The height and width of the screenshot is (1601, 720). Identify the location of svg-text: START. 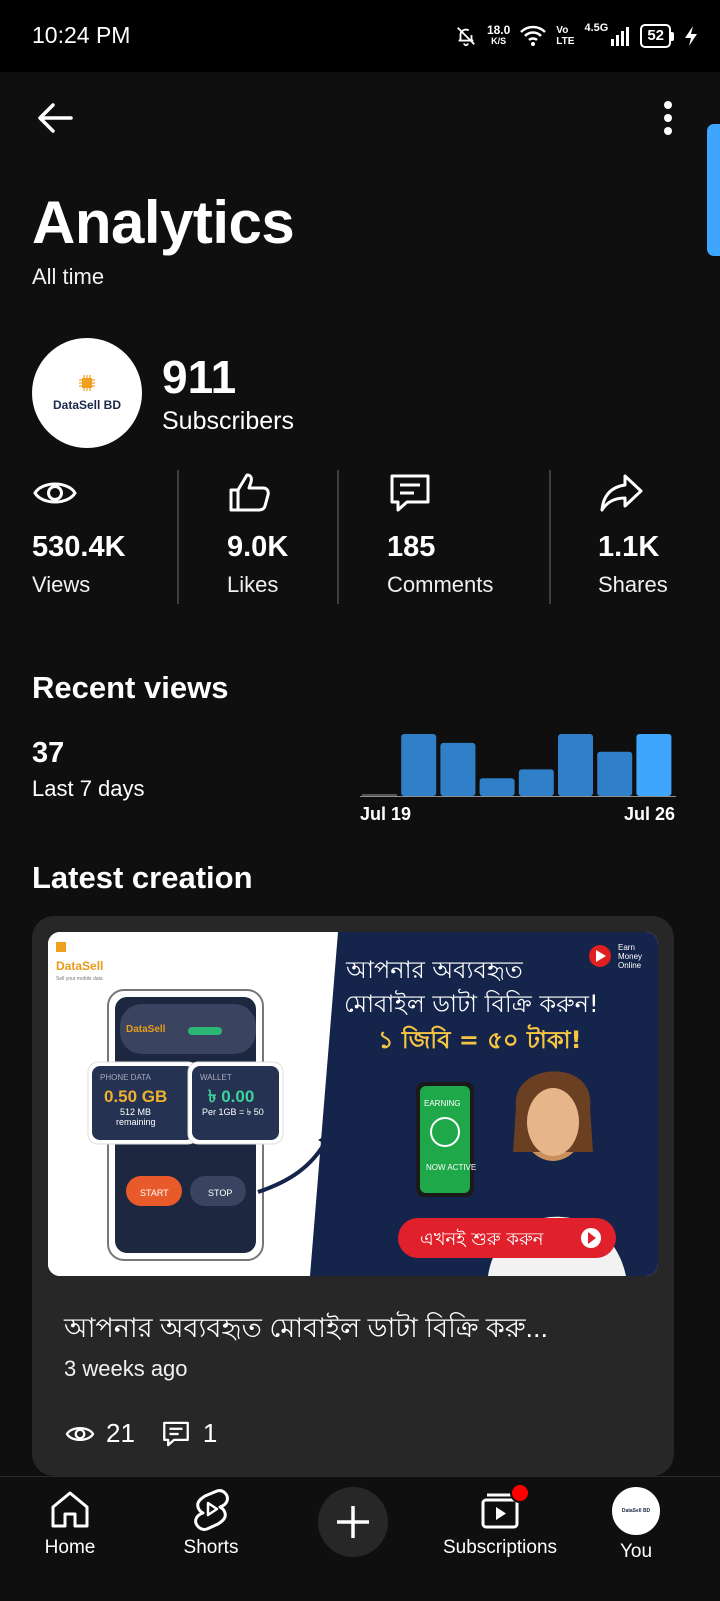
(154, 1193).